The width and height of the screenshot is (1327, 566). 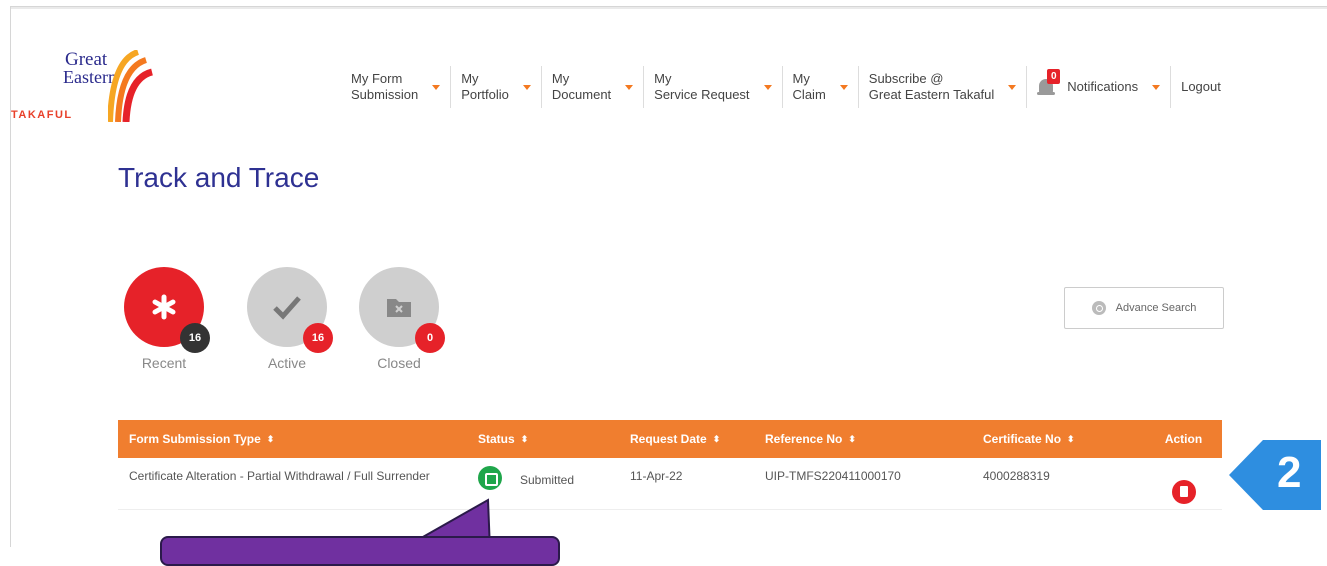 What do you see at coordinates (402, 310) in the screenshot?
I see `stat-circle: 0` at bounding box center [402, 310].